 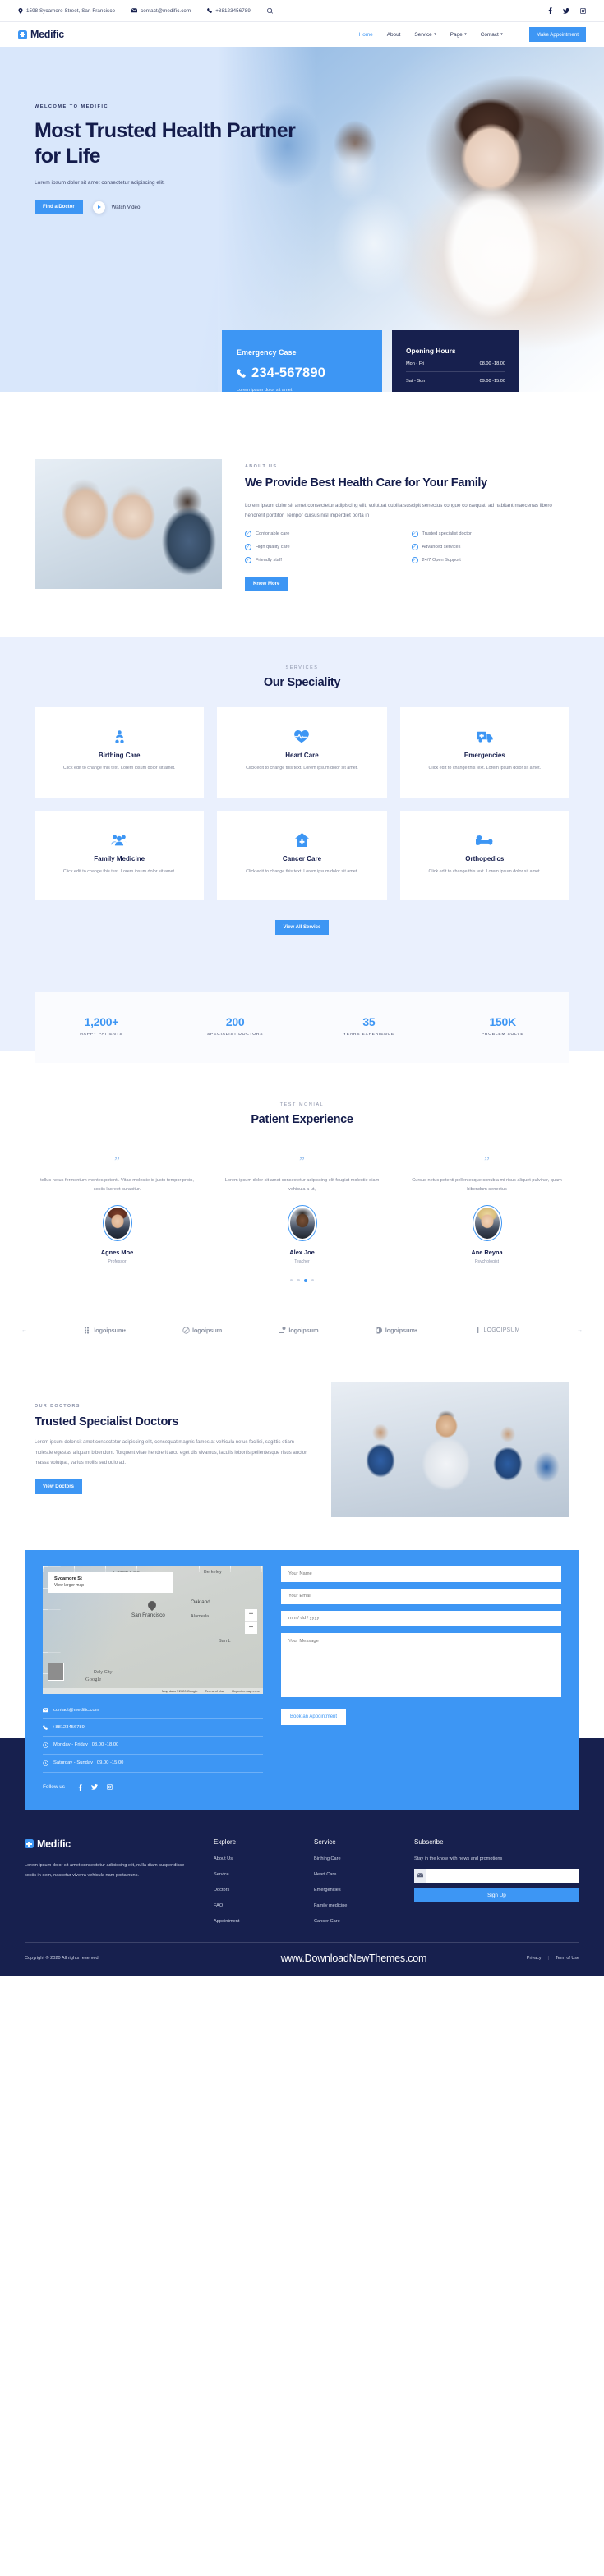 What do you see at coordinates (255, 1874) in the screenshot?
I see `footer-link-service: Service` at bounding box center [255, 1874].